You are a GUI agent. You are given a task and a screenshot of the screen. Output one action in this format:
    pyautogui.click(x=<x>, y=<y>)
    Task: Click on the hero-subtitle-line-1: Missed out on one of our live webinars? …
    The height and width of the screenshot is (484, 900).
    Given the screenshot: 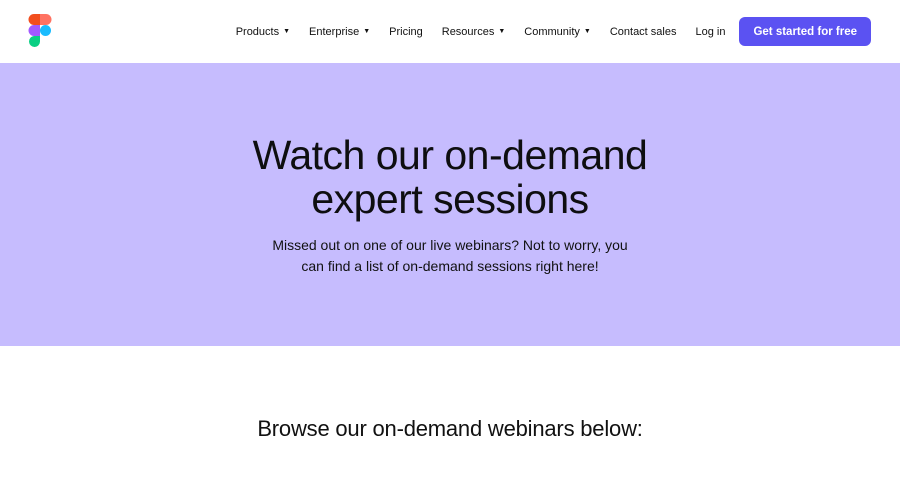 What is the action you would take?
    pyautogui.click(x=450, y=245)
    